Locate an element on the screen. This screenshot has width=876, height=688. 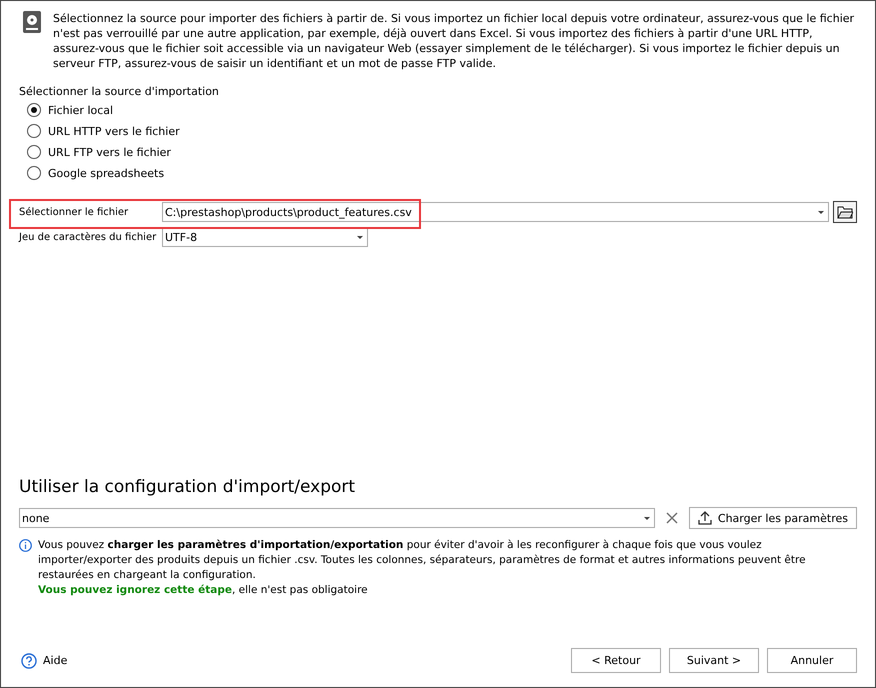
dialog-button: < Retour is located at coordinates (616, 660).